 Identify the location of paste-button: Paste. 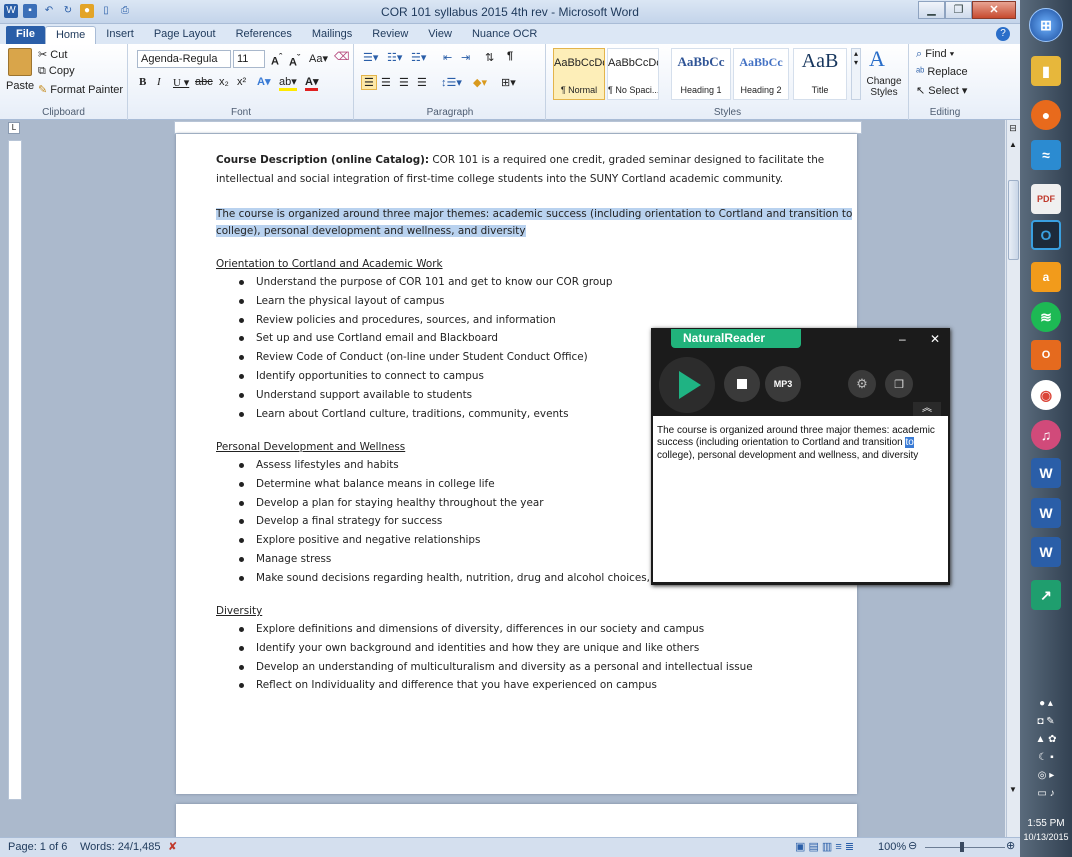
(20, 86).